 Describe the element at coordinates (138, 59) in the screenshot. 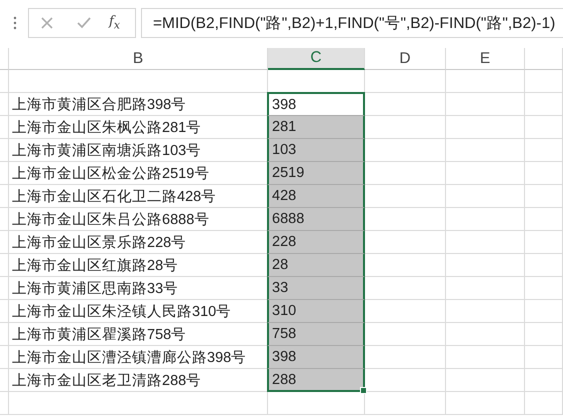

I see `column-header: B` at that location.